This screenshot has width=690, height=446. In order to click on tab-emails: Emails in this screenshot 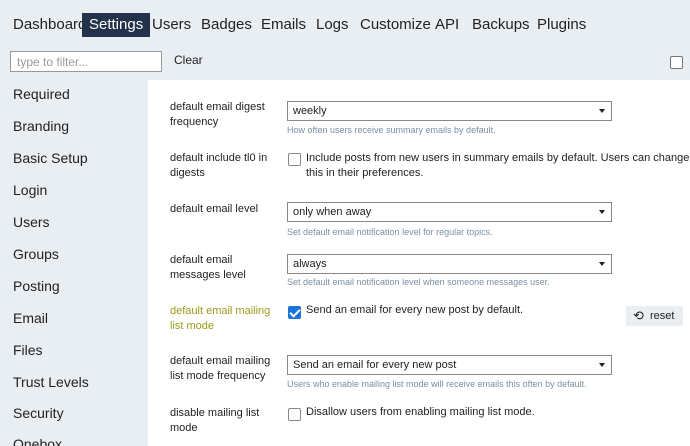, I will do `click(283, 25)`.